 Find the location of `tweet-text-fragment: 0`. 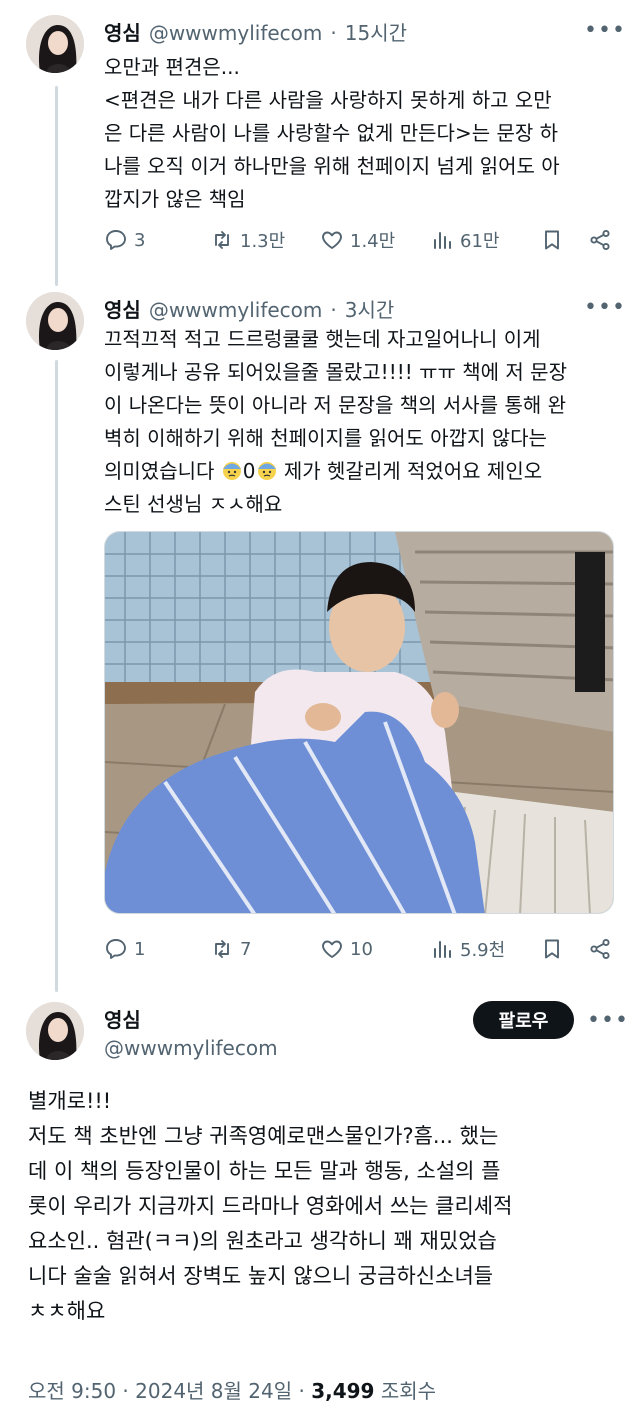

tweet-text-fragment: 0 is located at coordinates (249, 471).